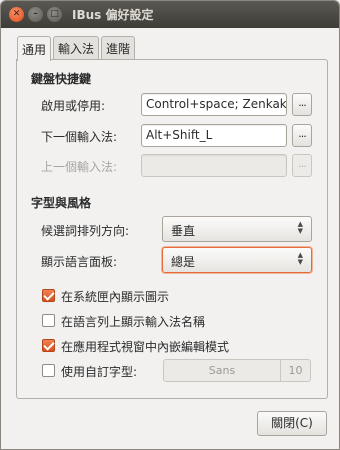  I want to click on style-section-title: 字型與風格, so click(61, 203).